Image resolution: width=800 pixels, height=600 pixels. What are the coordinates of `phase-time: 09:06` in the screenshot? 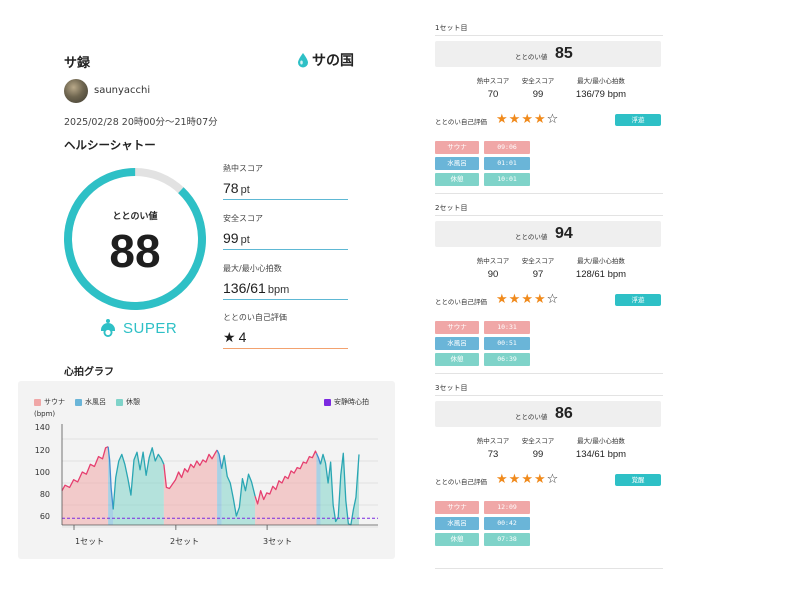 It's located at (507, 147).